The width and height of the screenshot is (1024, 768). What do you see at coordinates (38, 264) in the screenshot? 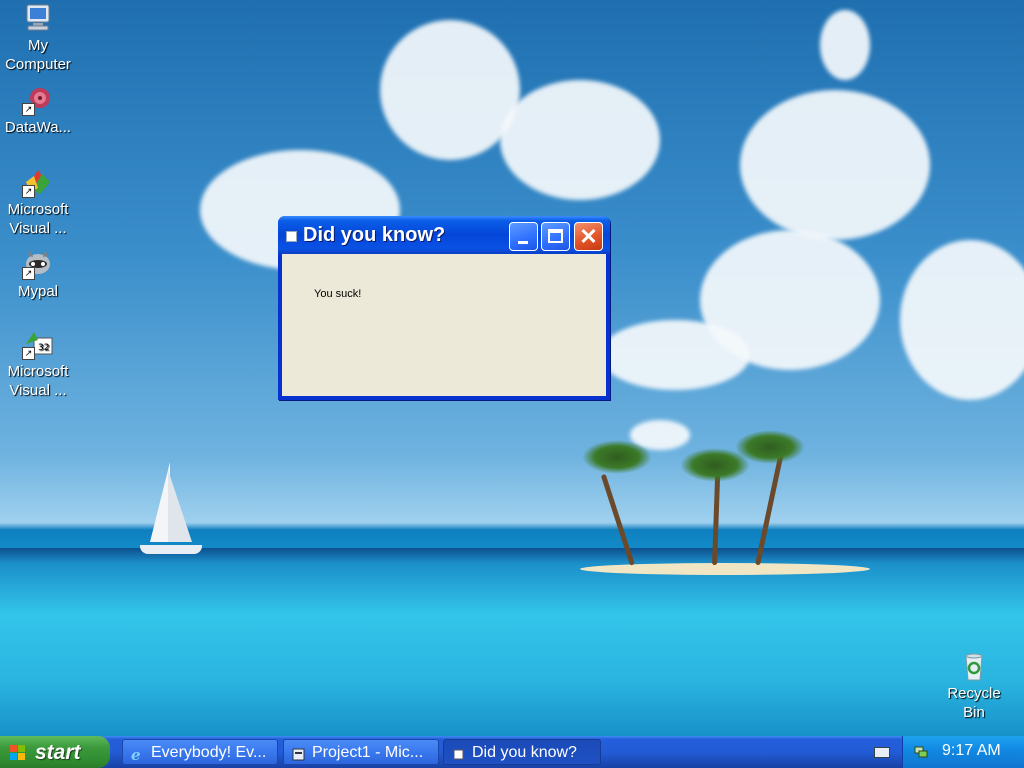
I see `mypal-shortcut-icon: ↗` at bounding box center [38, 264].